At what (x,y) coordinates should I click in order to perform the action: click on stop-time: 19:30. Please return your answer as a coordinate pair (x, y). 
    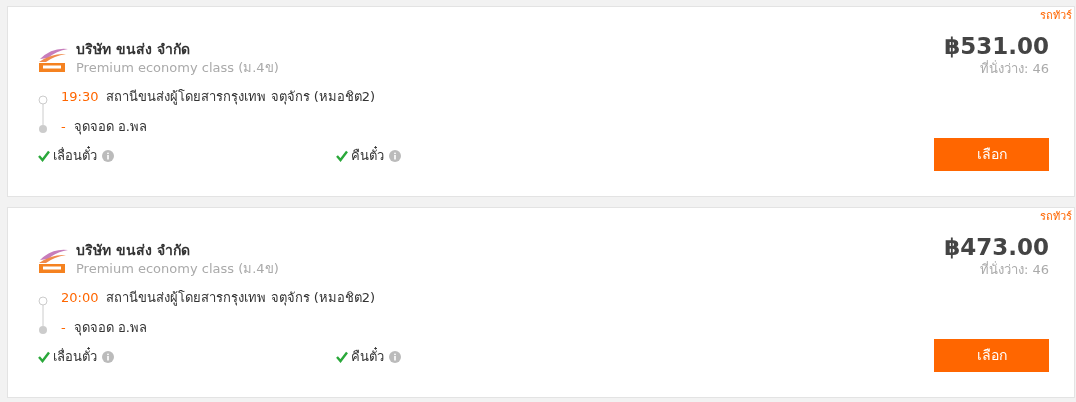
    Looking at the image, I should click on (80, 97).